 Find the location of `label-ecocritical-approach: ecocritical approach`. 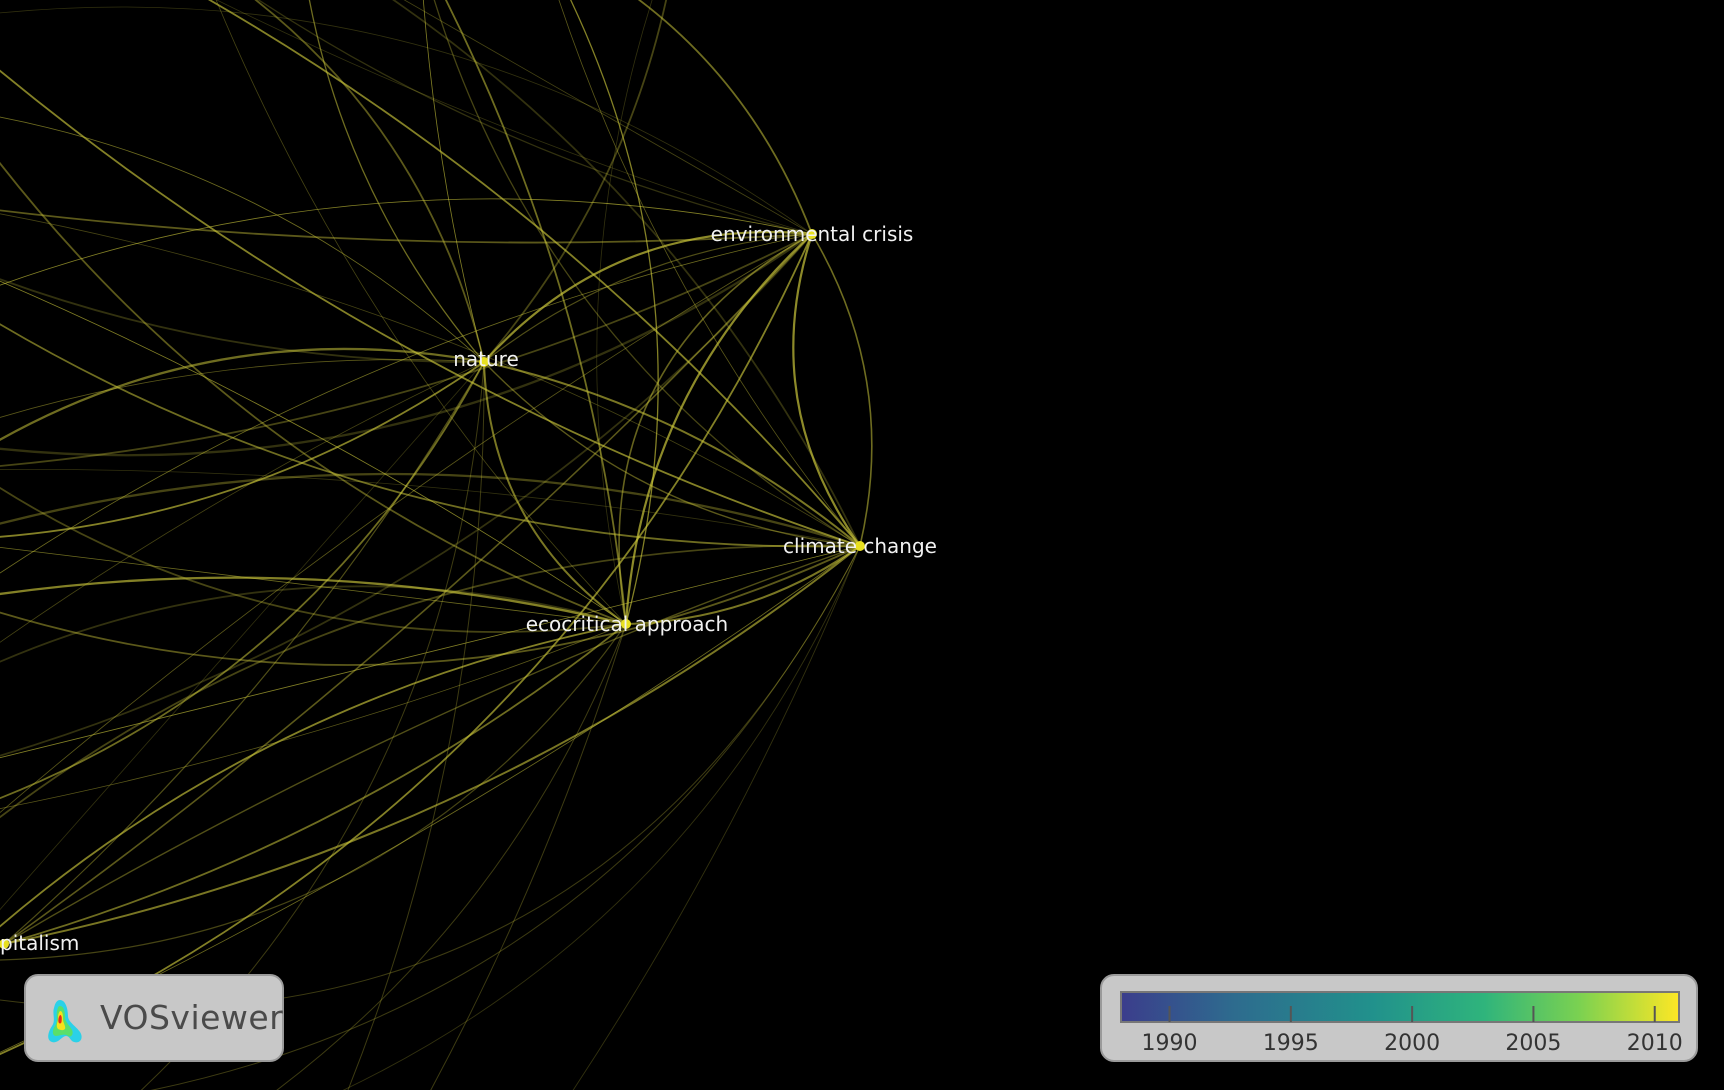

label-ecocritical-approach: ecocritical approach is located at coordinates (627, 624).